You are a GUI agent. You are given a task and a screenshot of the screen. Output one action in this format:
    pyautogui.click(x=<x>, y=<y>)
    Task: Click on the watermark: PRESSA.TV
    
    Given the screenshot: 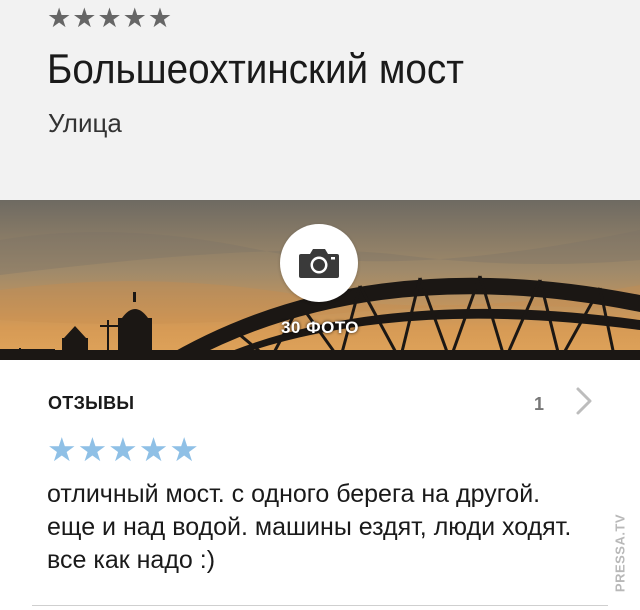 What is the action you would take?
    pyautogui.click(x=620, y=552)
    